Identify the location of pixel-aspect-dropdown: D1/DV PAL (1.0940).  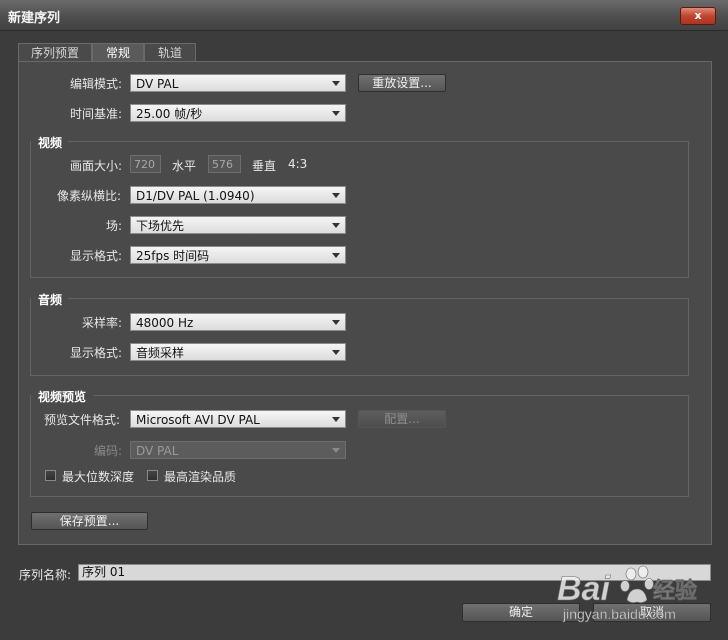
(238, 195).